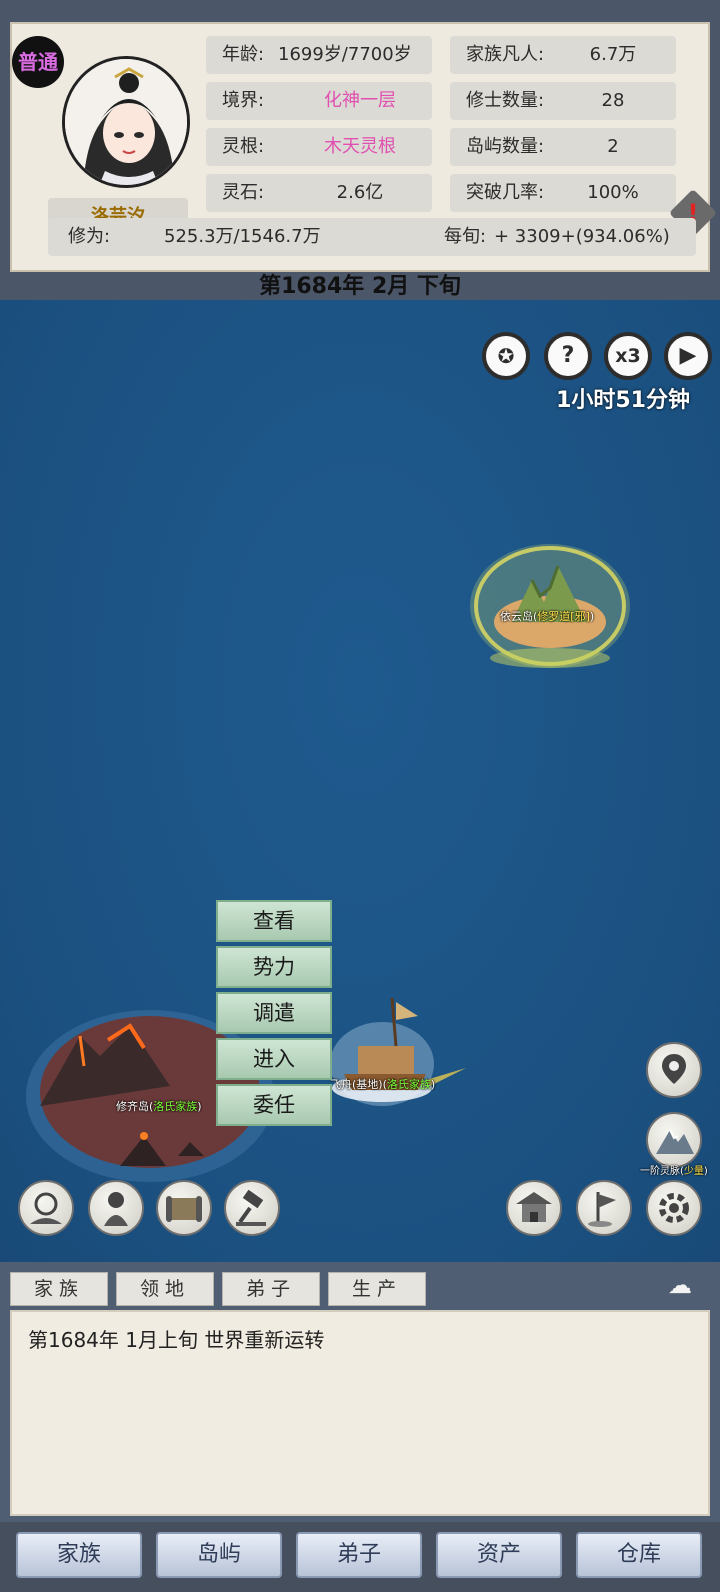  Describe the element at coordinates (274, 1059) in the screenshot. I see `menu-enter: 进入` at that location.